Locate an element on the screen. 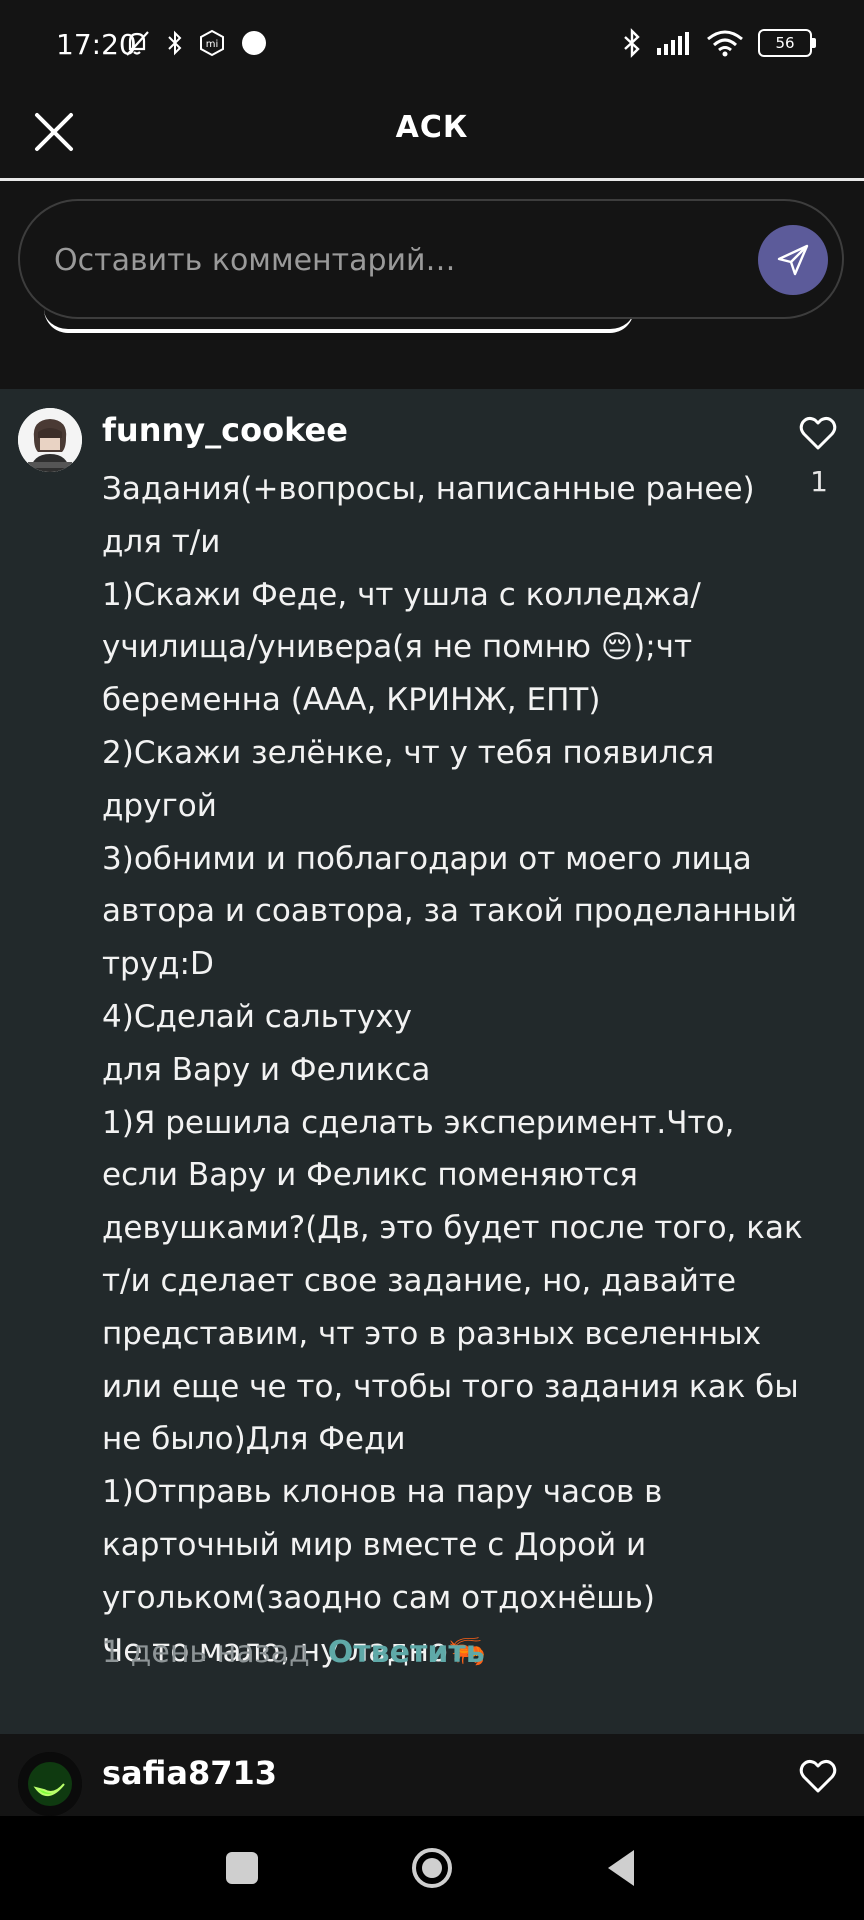  comment-item: safia8713 is located at coordinates (432, 1775).